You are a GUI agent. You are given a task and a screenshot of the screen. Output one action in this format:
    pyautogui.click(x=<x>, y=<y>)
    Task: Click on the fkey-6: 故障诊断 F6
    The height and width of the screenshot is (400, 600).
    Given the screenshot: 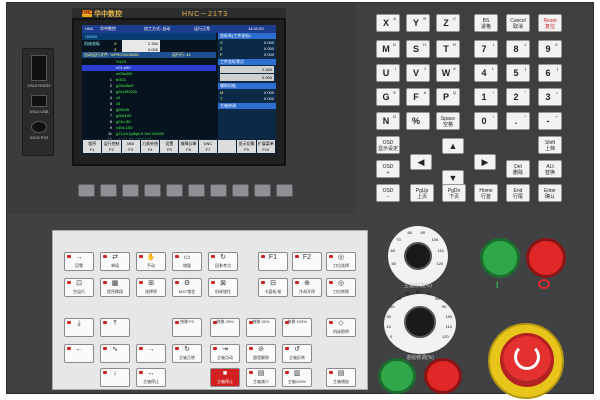 What is the action you would take?
    pyautogui.click(x=188, y=146)
    